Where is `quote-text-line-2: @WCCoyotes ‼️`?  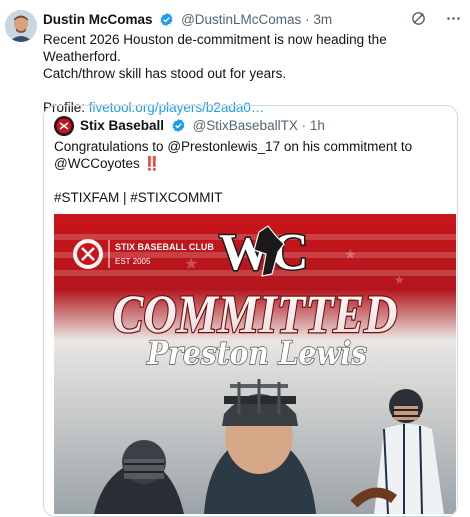
quote-text-line-2: @WCCoyotes ‼️ is located at coordinates (107, 163).